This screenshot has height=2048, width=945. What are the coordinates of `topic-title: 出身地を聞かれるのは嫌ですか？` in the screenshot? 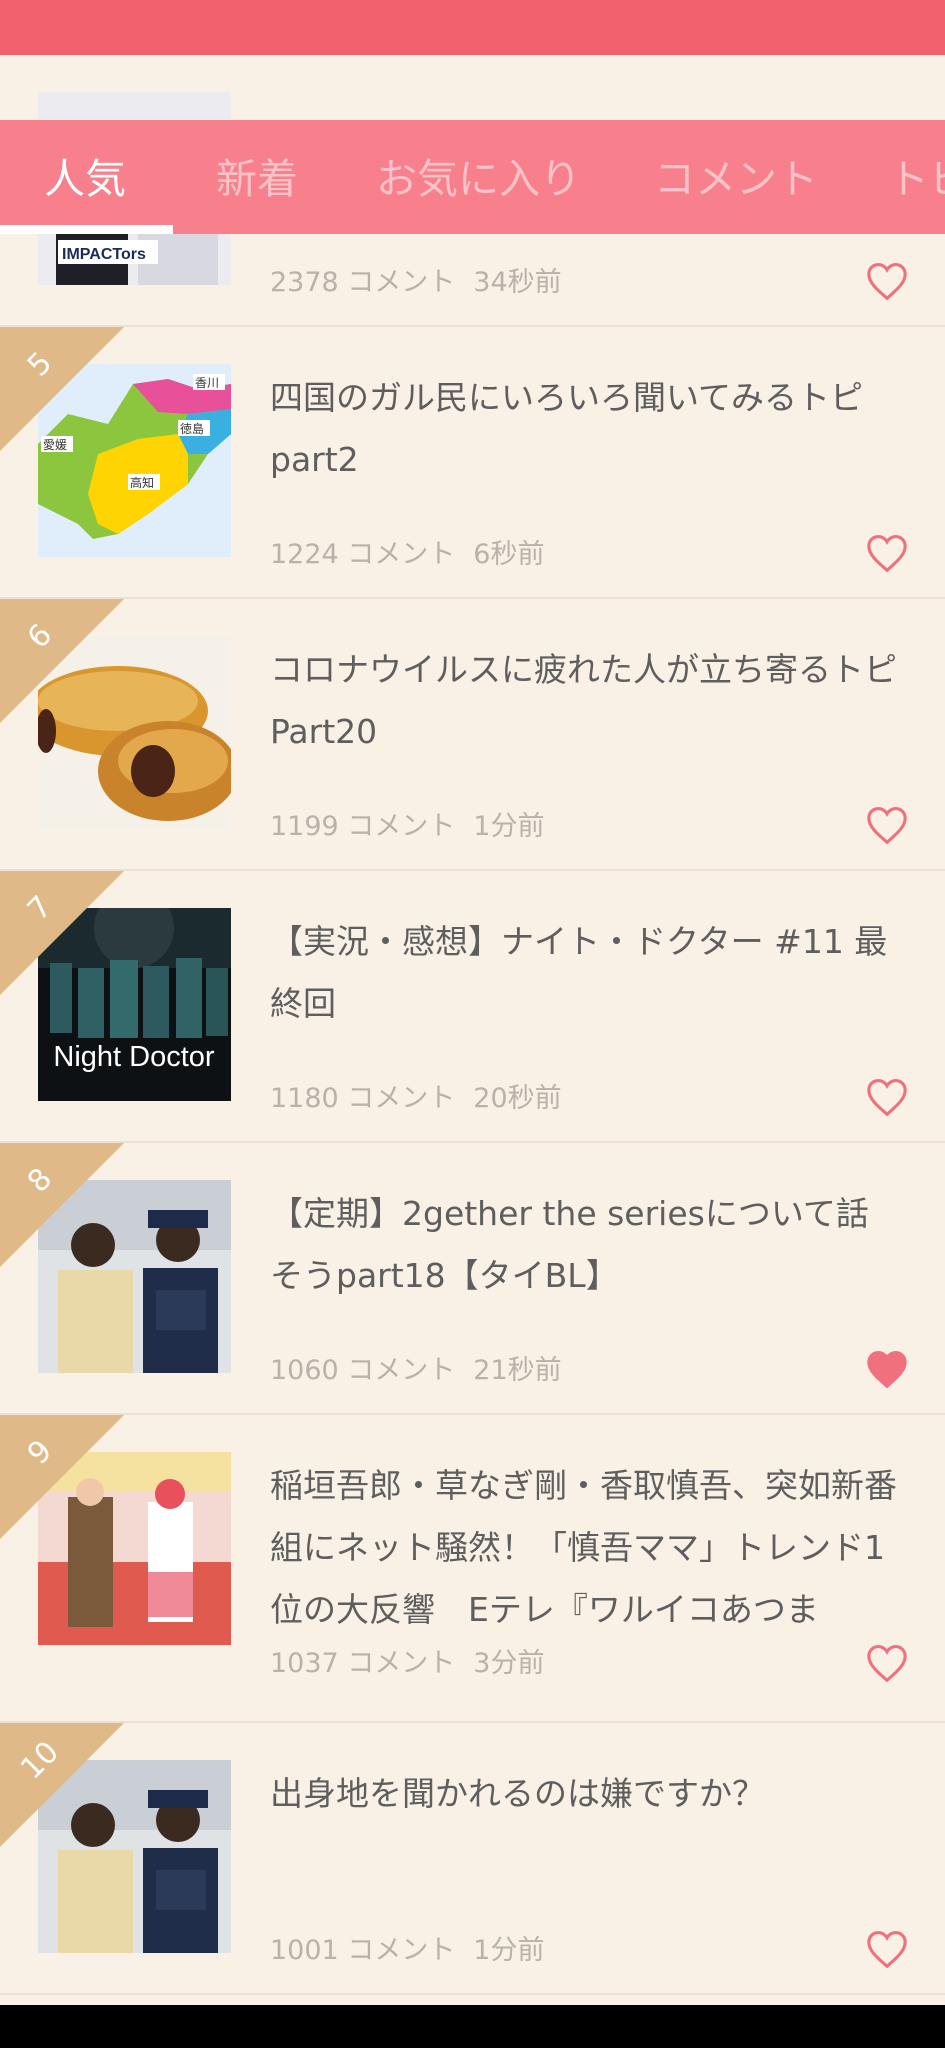 It's located at (517, 1793).